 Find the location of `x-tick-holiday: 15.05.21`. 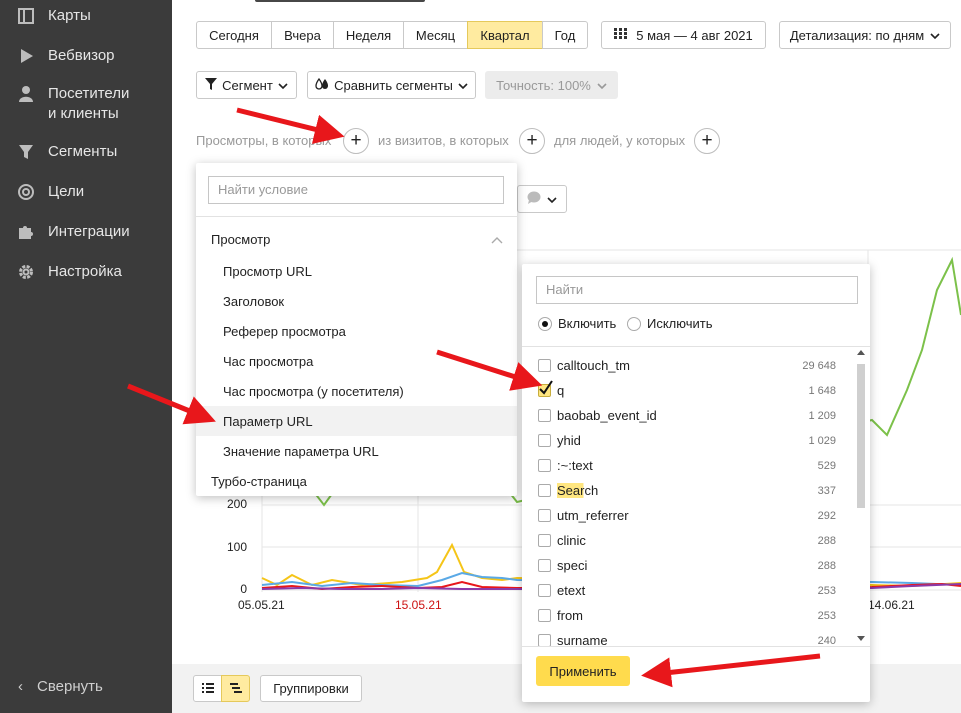

x-tick-holiday: 15.05.21 is located at coordinates (418, 605).